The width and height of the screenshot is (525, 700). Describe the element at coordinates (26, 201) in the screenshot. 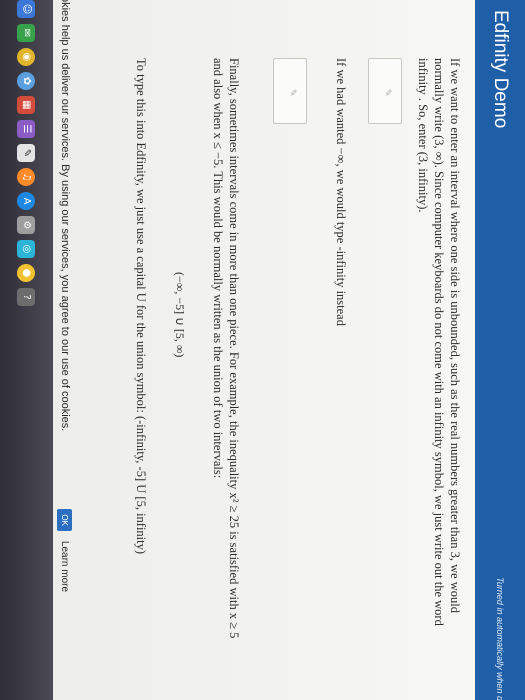

I see `app-store-icon: A` at that location.